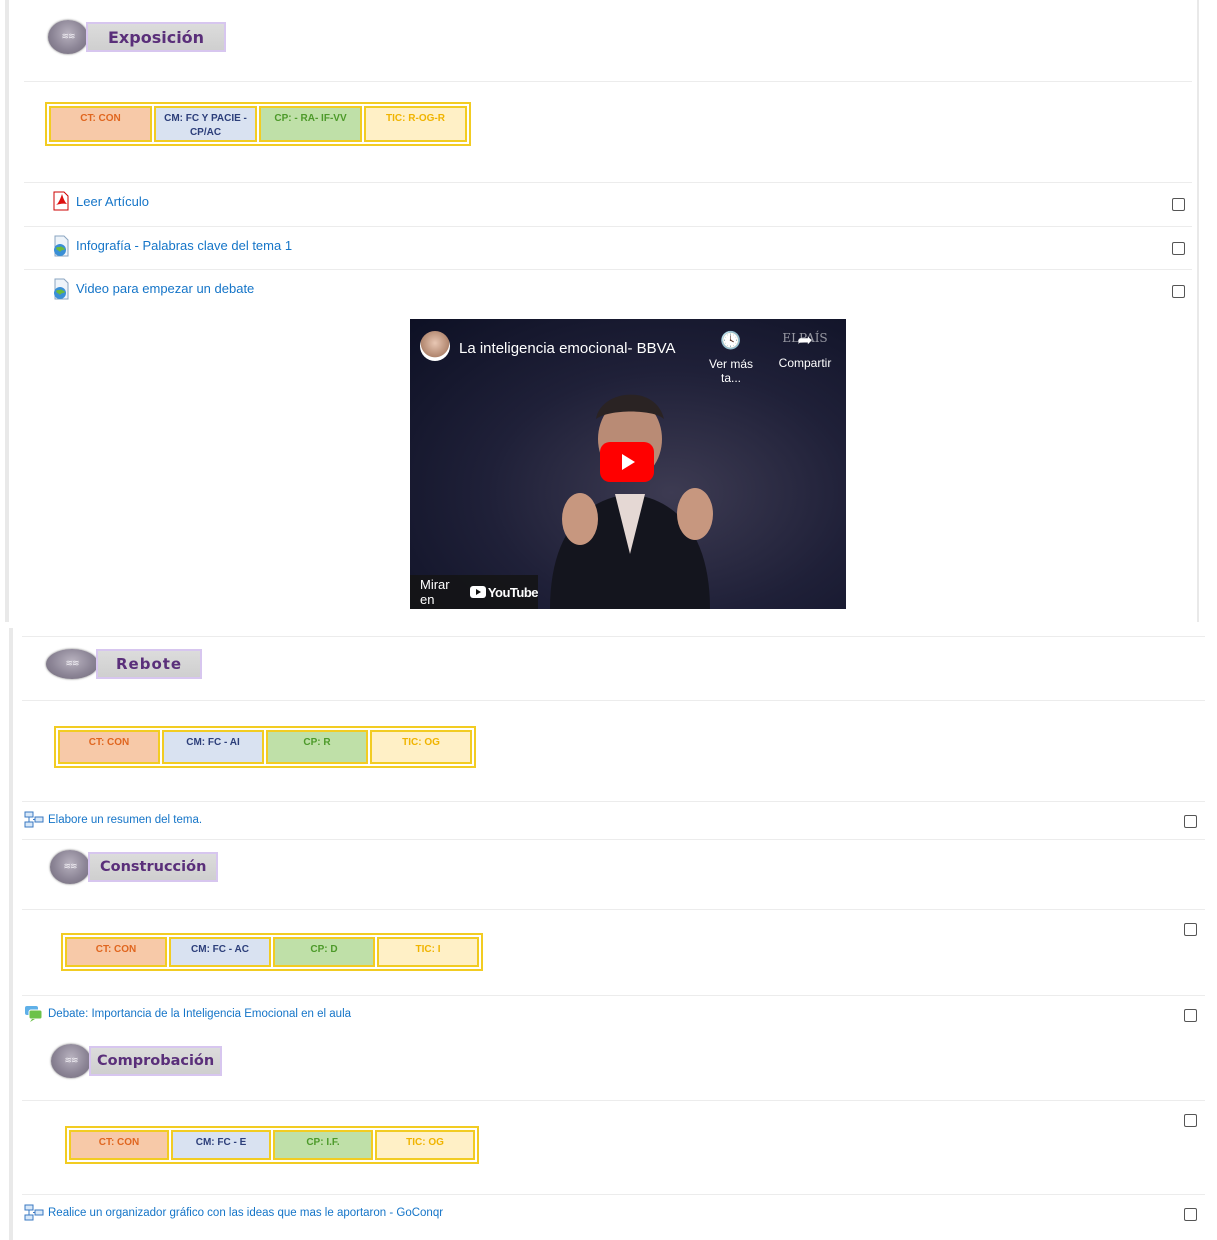 This screenshot has width=1217, height=1240. Describe the element at coordinates (731, 340) in the screenshot. I see `clock-icon: 🕓` at that location.